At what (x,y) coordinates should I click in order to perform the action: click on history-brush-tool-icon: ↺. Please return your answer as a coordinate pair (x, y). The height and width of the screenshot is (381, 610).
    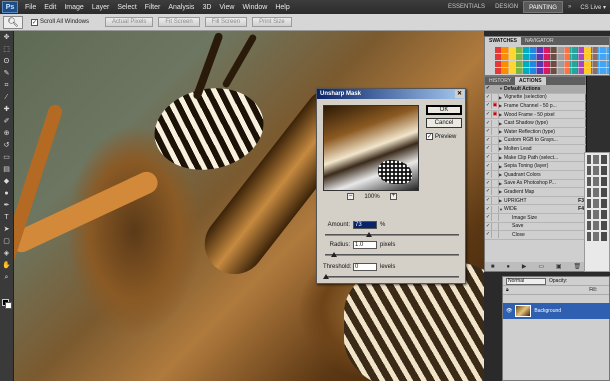
    Looking at the image, I should click on (7, 145).